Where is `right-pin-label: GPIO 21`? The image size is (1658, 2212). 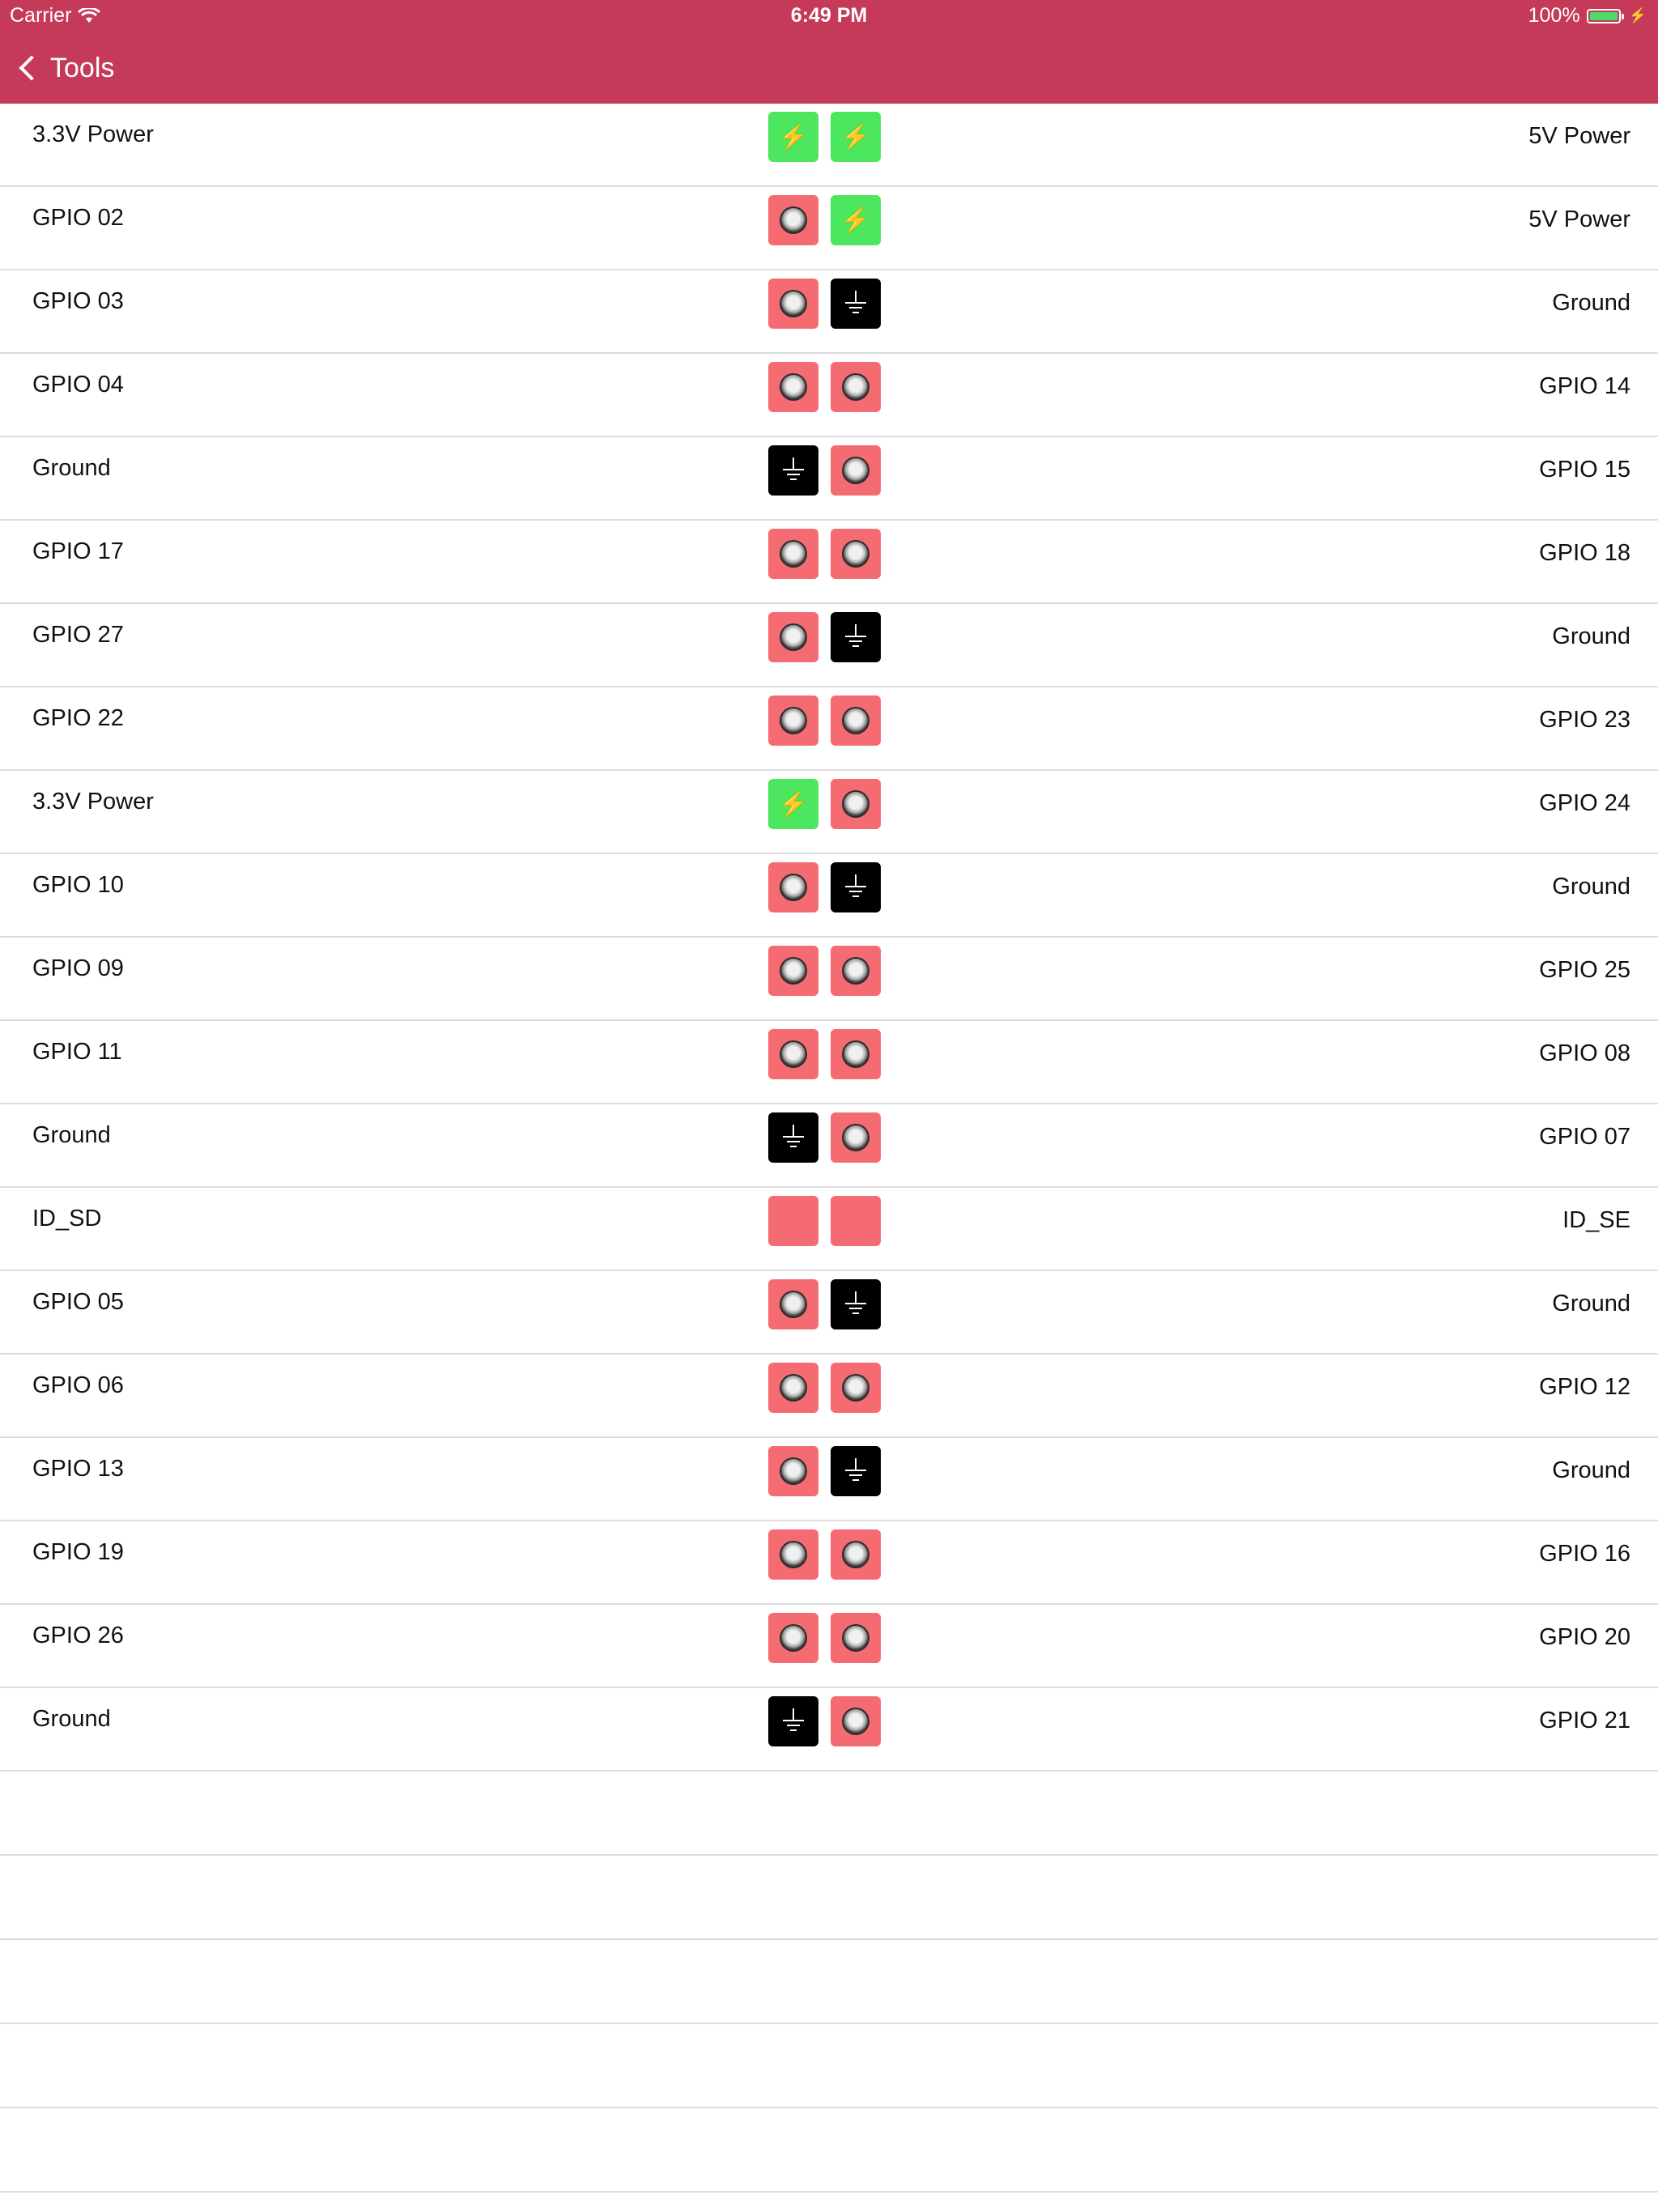 right-pin-label: GPIO 21 is located at coordinates (1584, 1721).